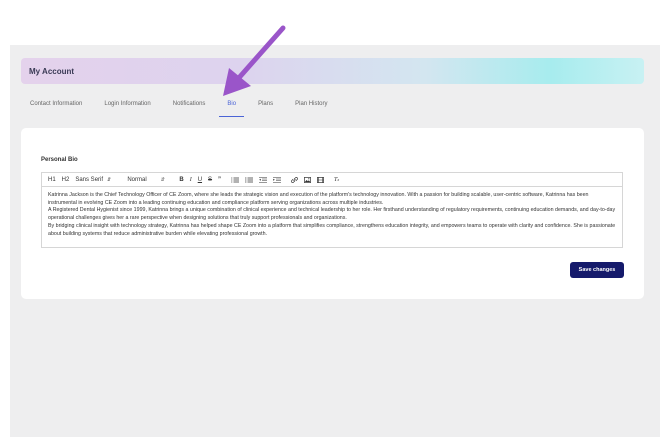 Image resolution: width=670 pixels, height=437 pixels. Describe the element at coordinates (231, 108) in the screenshot. I see `tab-bio: Bio` at that location.